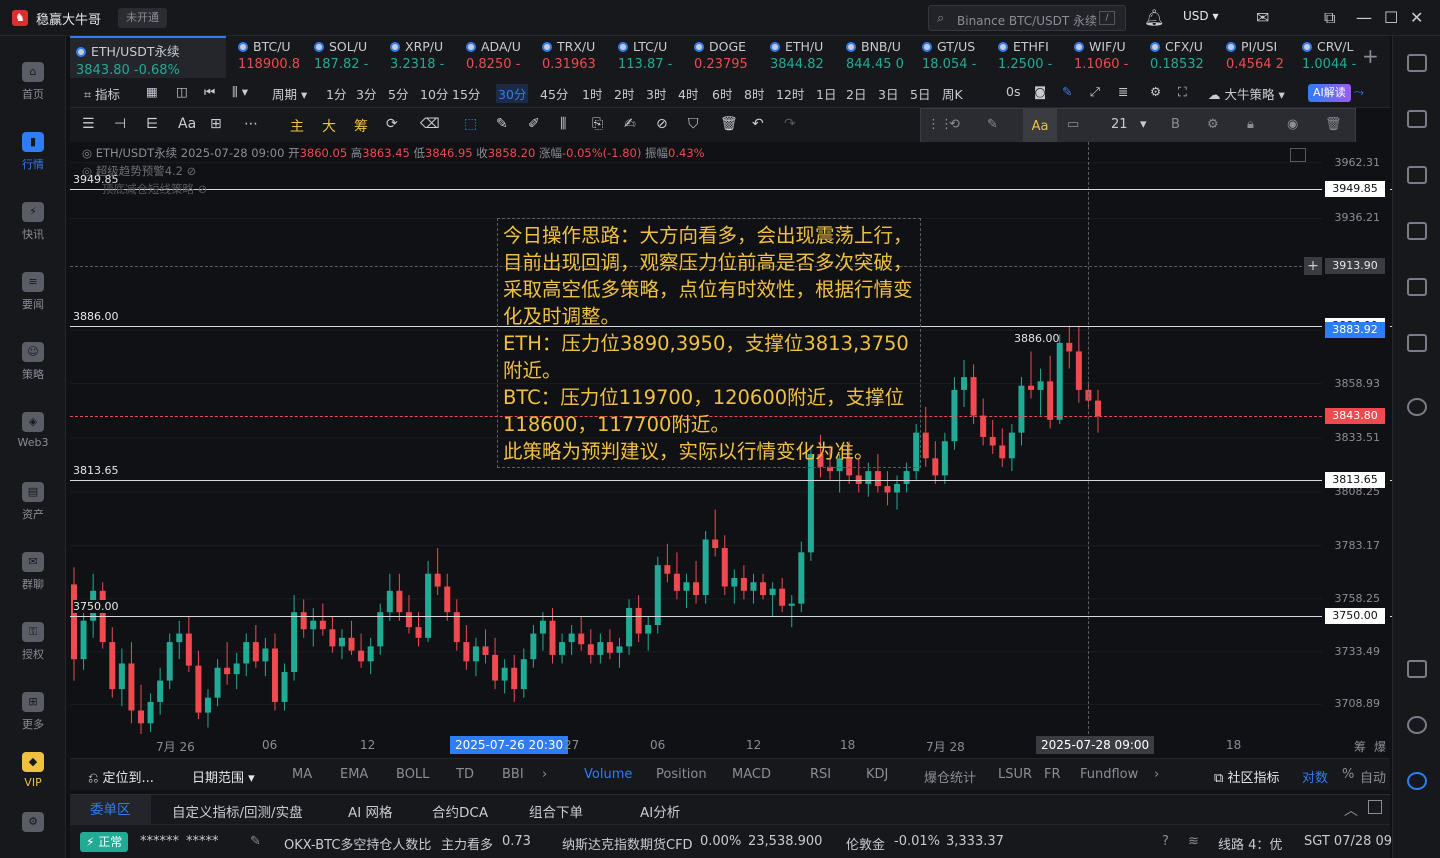 This screenshot has height=858, width=1440. Describe the element at coordinates (33, 712) in the screenshot. I see `nav-item-more: ⊞ 更多` at that location.